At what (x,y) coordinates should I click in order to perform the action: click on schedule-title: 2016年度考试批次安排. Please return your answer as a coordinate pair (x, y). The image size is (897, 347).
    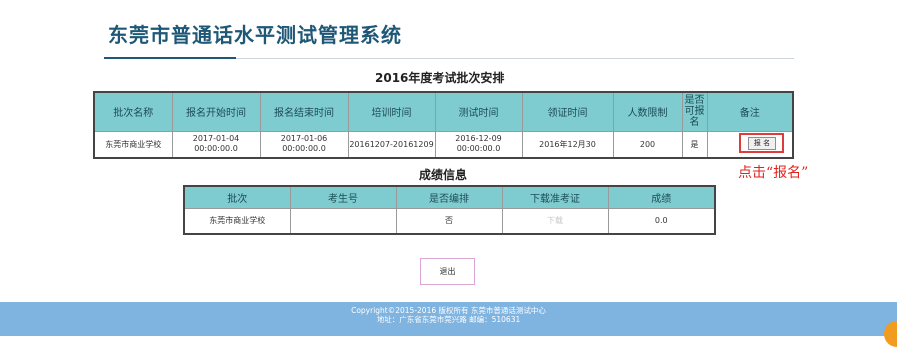
    Looking at the image, I should click on (440, 78).